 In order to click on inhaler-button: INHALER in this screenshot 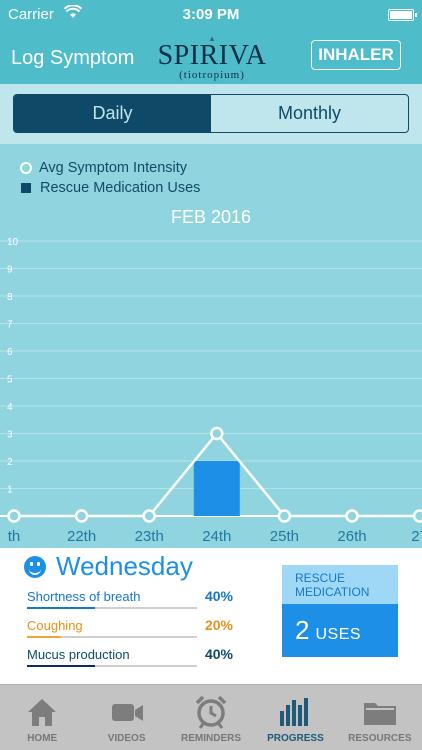, I will do `click(356, 55)`.